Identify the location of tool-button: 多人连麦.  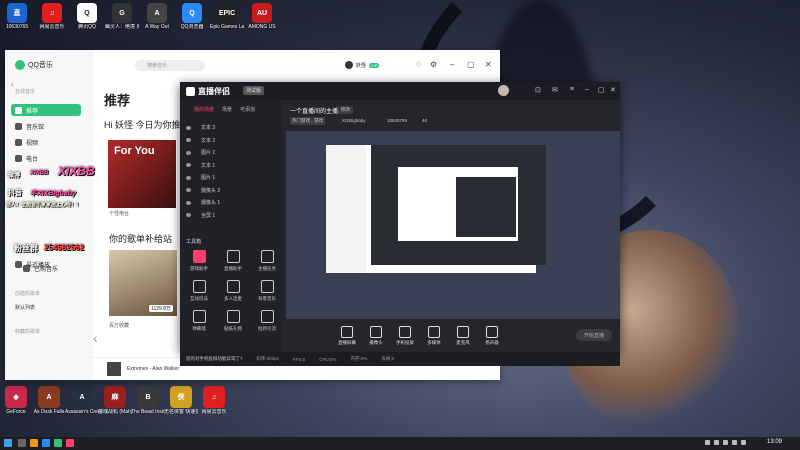
(233, 291).